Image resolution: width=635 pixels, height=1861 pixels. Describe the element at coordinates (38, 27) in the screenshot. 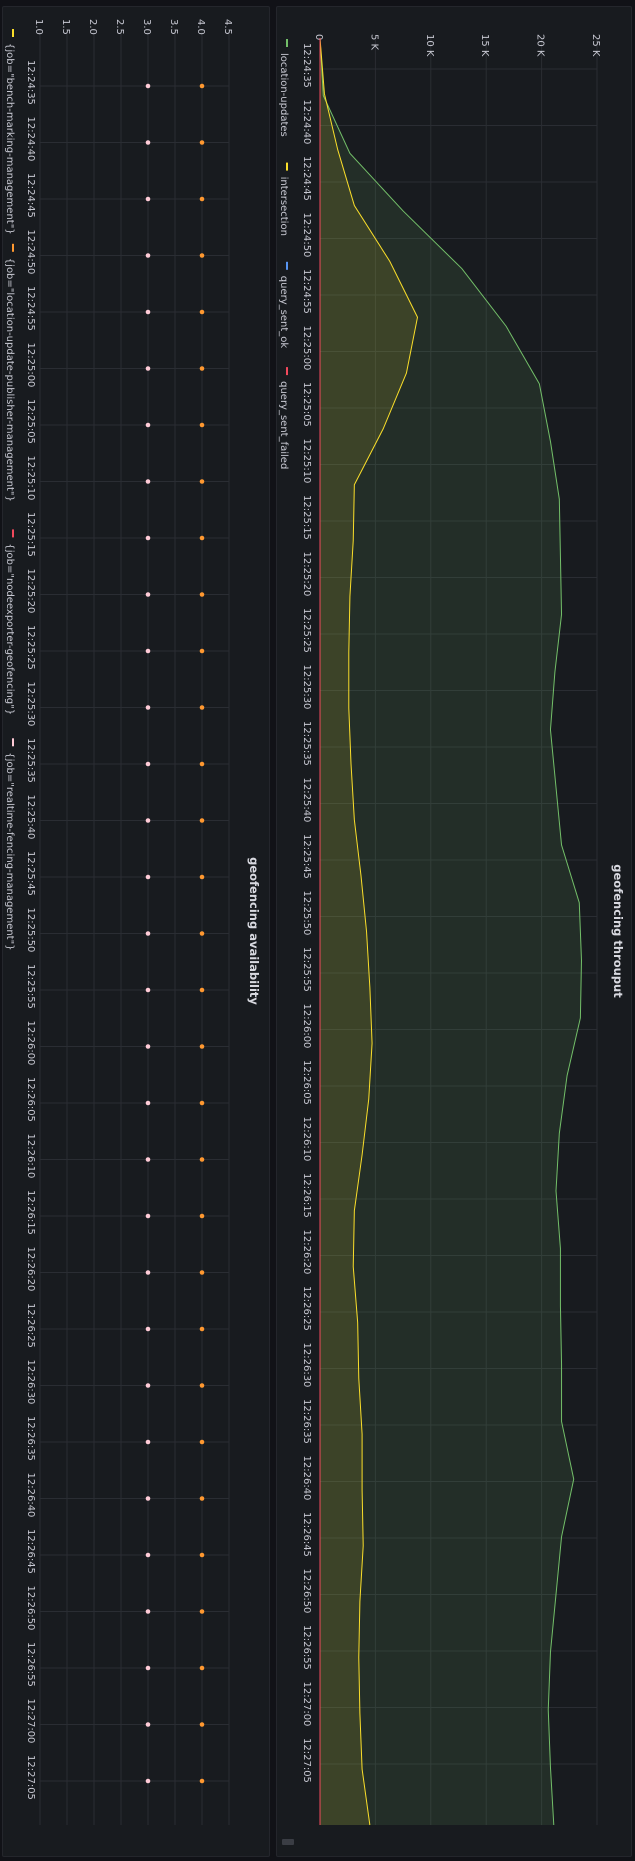

I see `value-tick-label: 1.0` at that location.